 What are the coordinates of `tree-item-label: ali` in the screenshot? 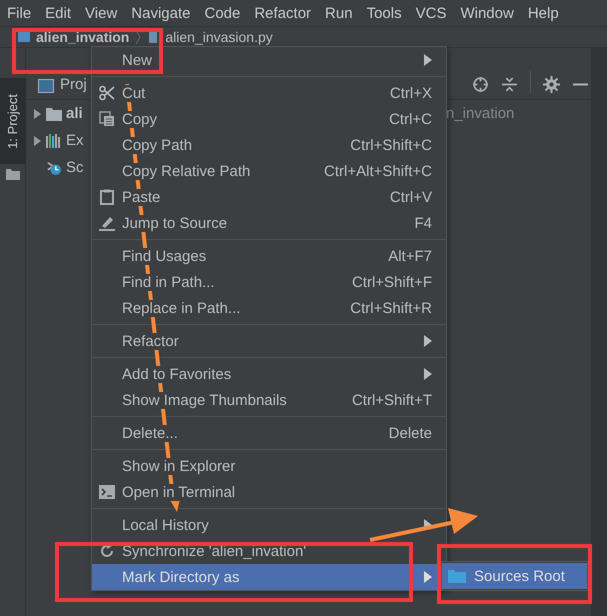 It's located at (74, 113).